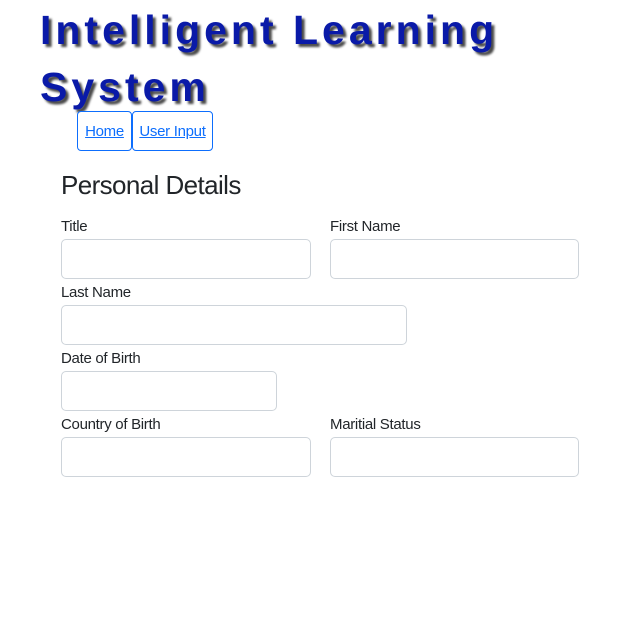 The width and height of the screenshot is (640, 640). I want to click on date-of-birth-label: Date of Birth, so click(101, 358).